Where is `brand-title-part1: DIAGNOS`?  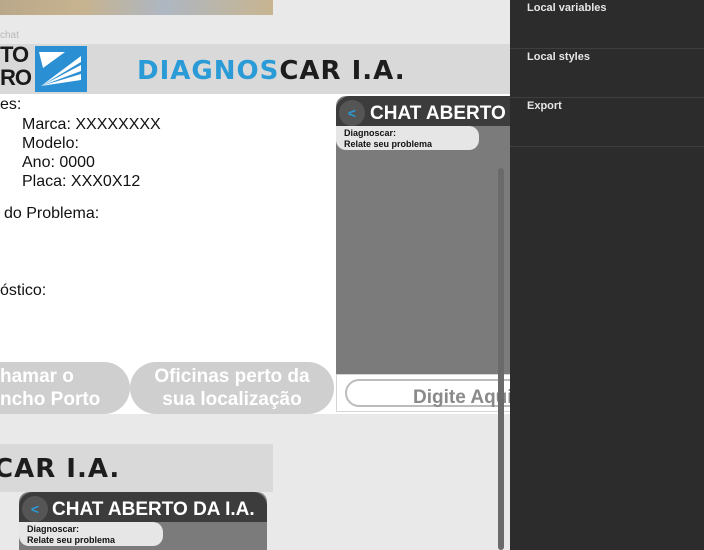
brand-title-part1: DIAGNOS is located at coordinates (208, 71).